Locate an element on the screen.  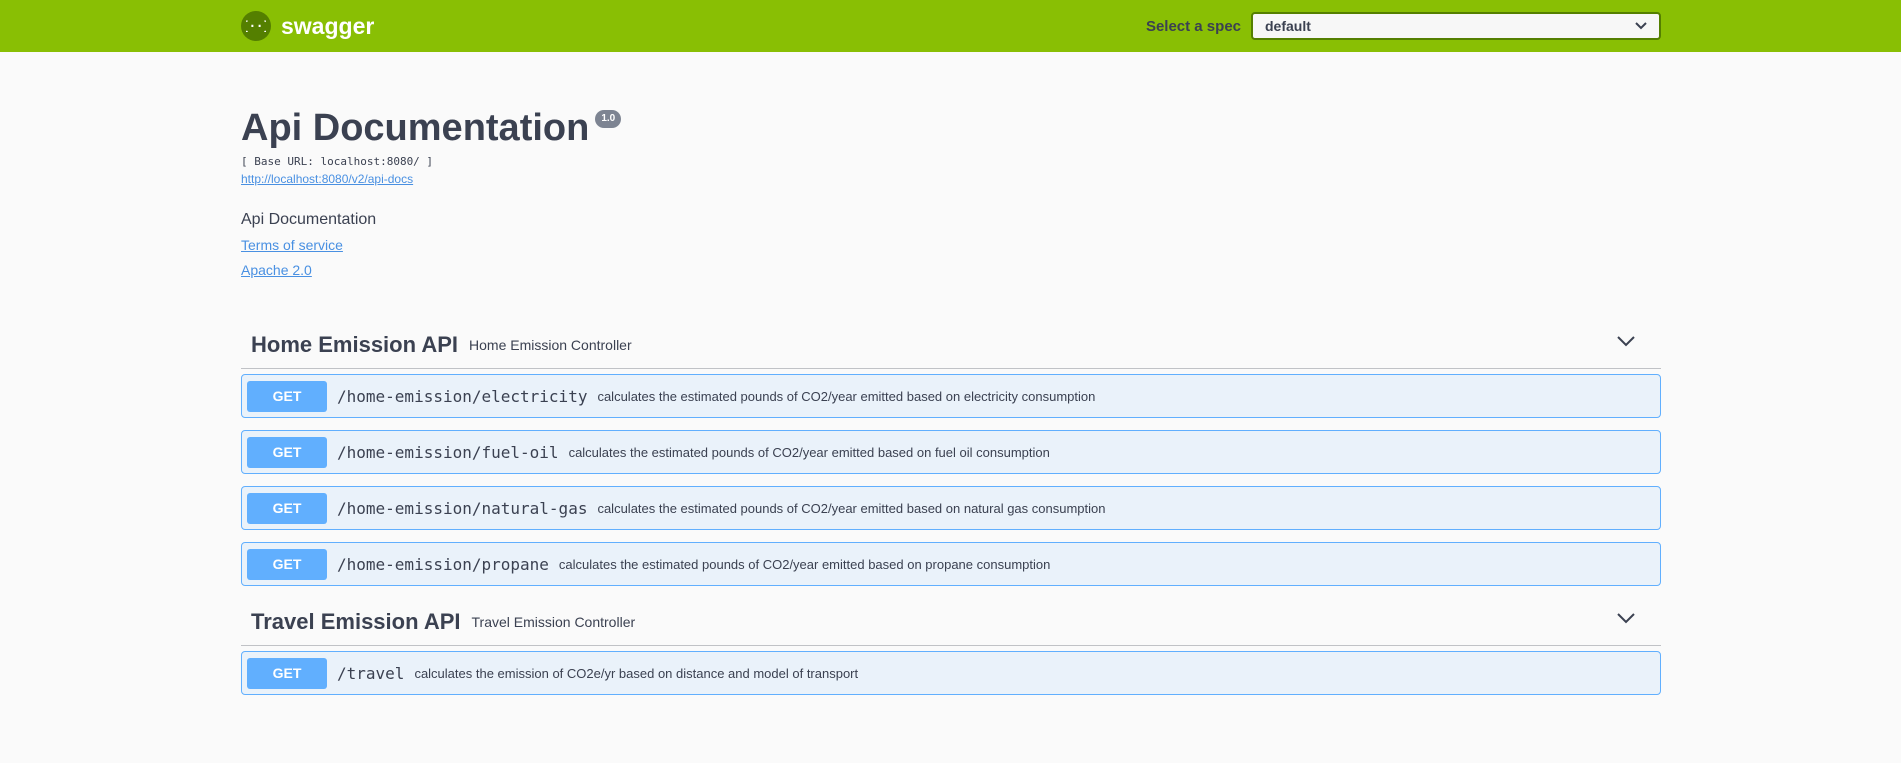
operation-path: /travel is located at coordinates (371, 673).